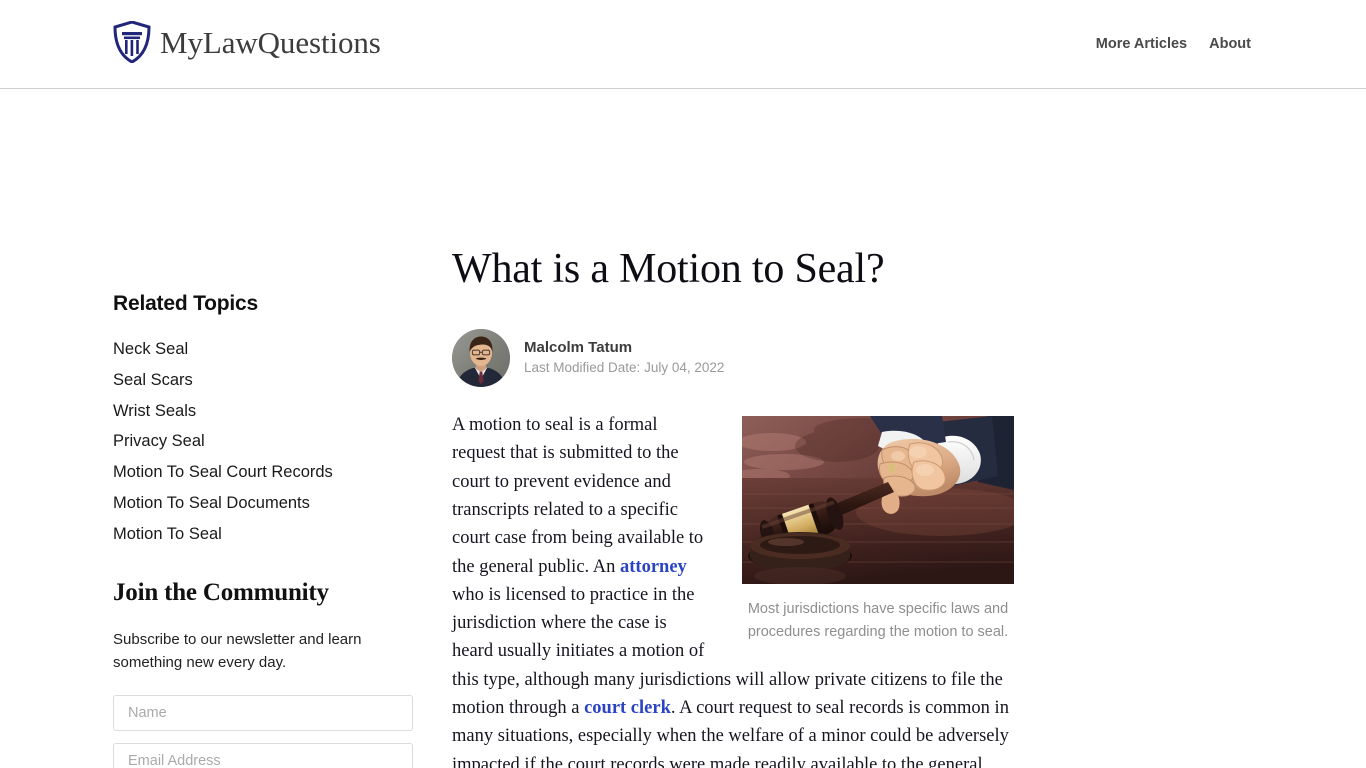  Describe the element at coordinates (270, 42) in the screenshot. I see `site-brand-name: MyLawQuestions` at that location.